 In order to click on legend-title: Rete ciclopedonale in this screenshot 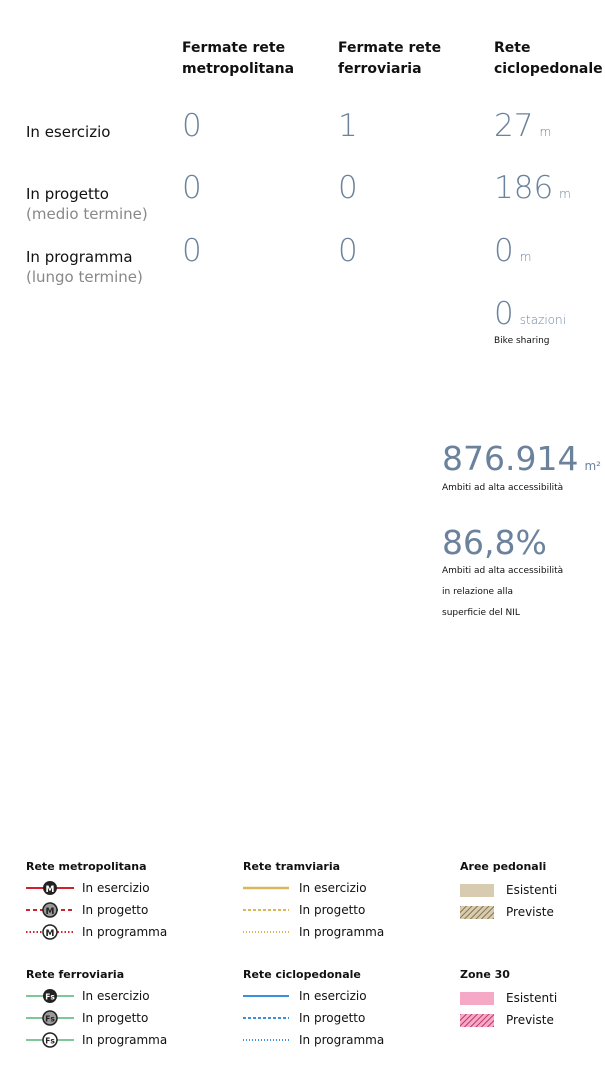, I will do `click(302, 974)`.